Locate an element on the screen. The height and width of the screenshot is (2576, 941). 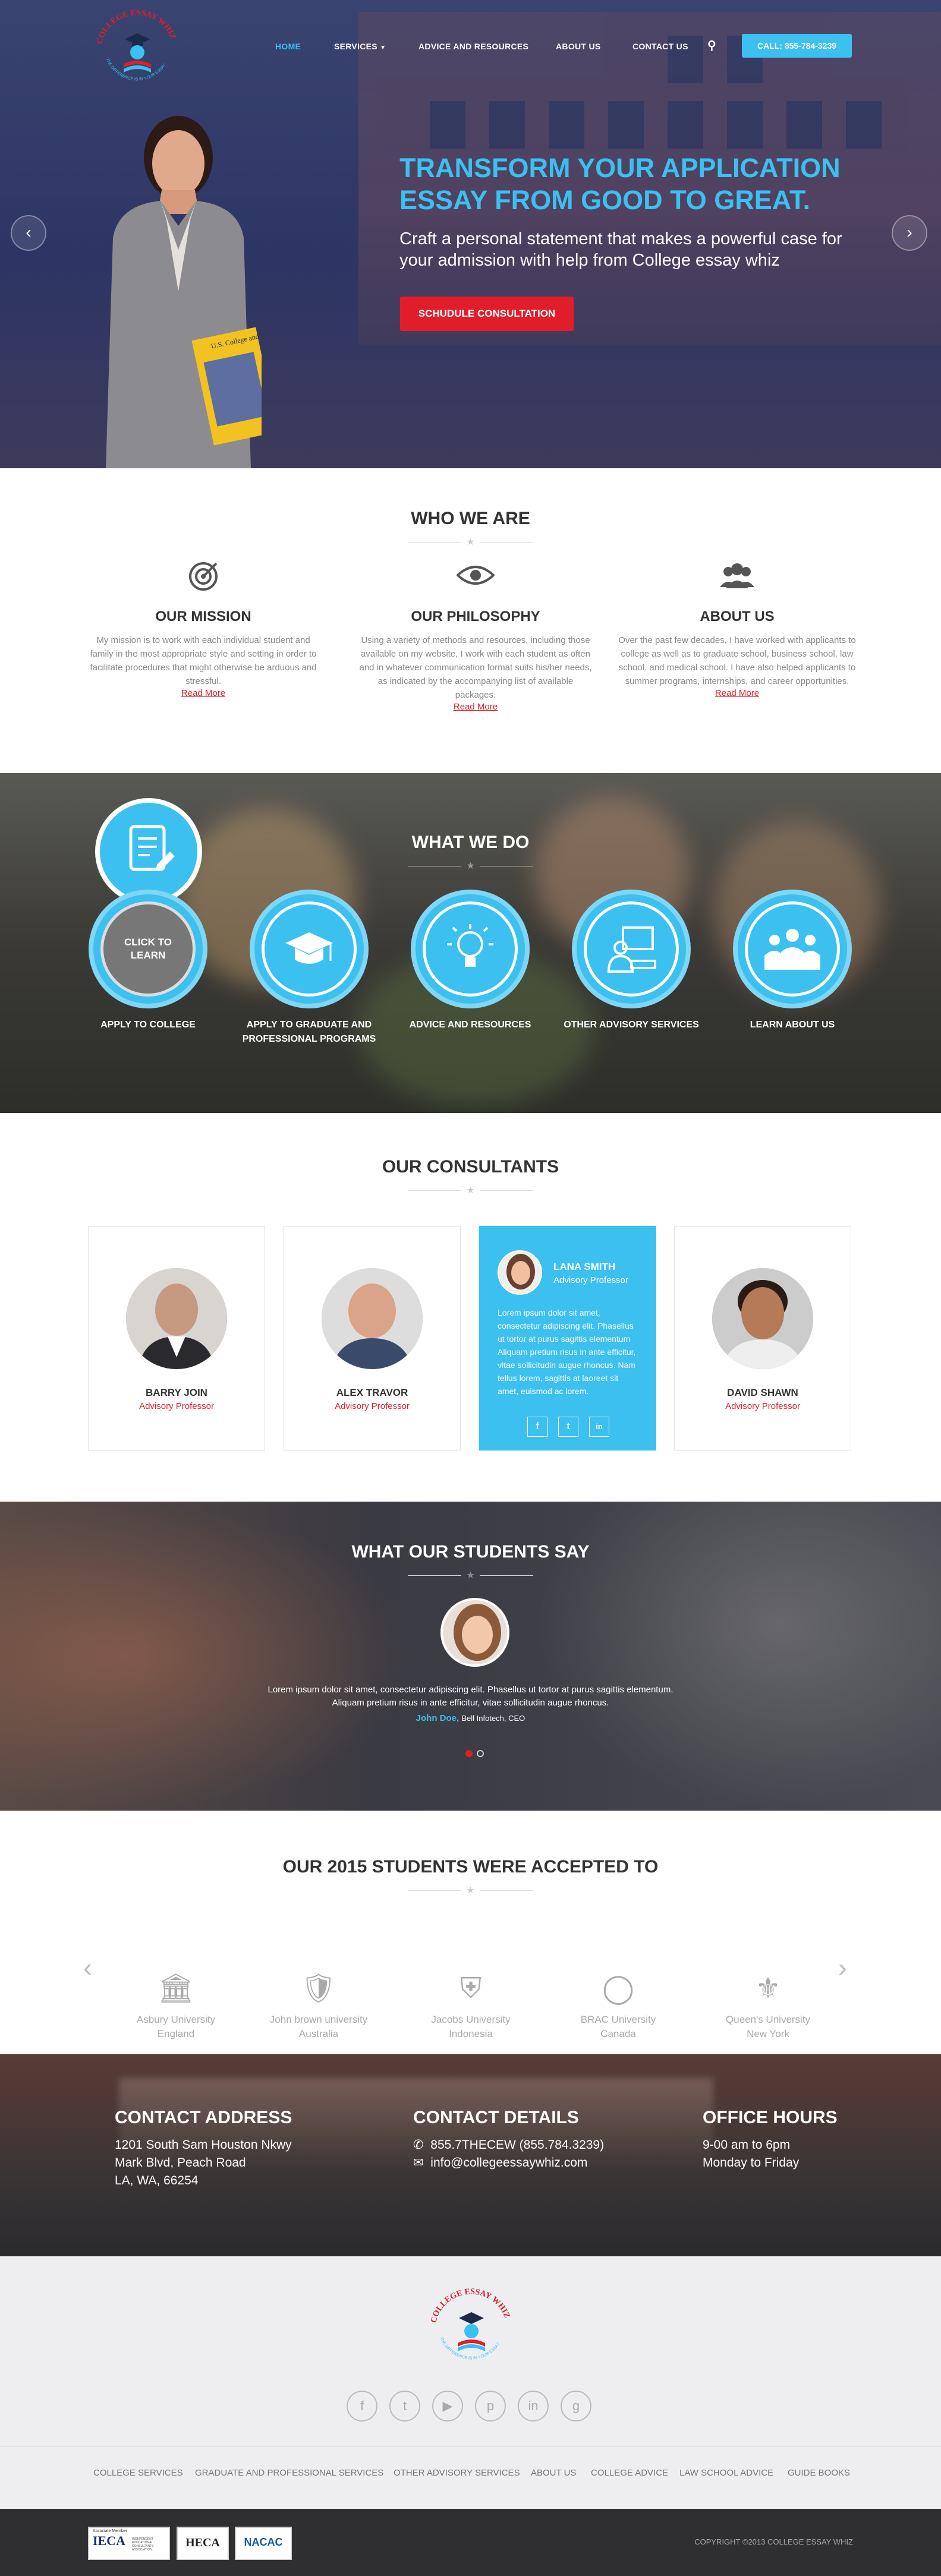
university-place: Australia is located at coordinates (318, 2034).